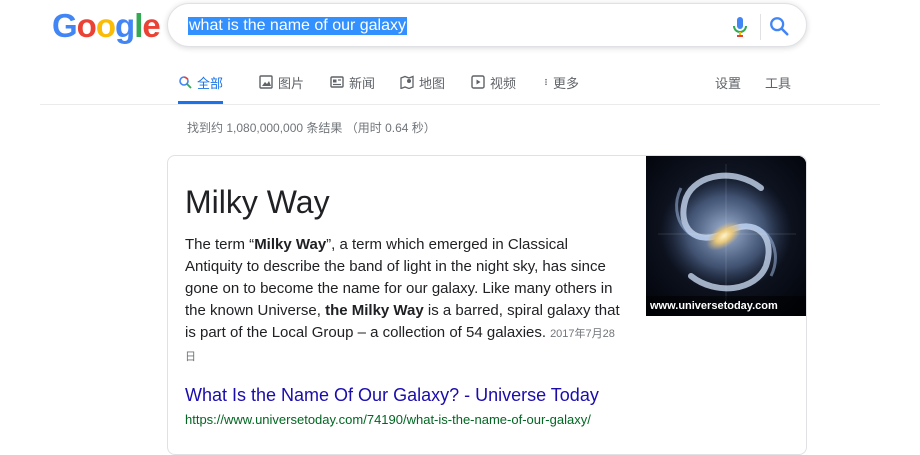  What do you see at coordinates (374, 310) in the screenshot?
I see `snippet-bold: the Milky Way` at bounding box center [374, 310].